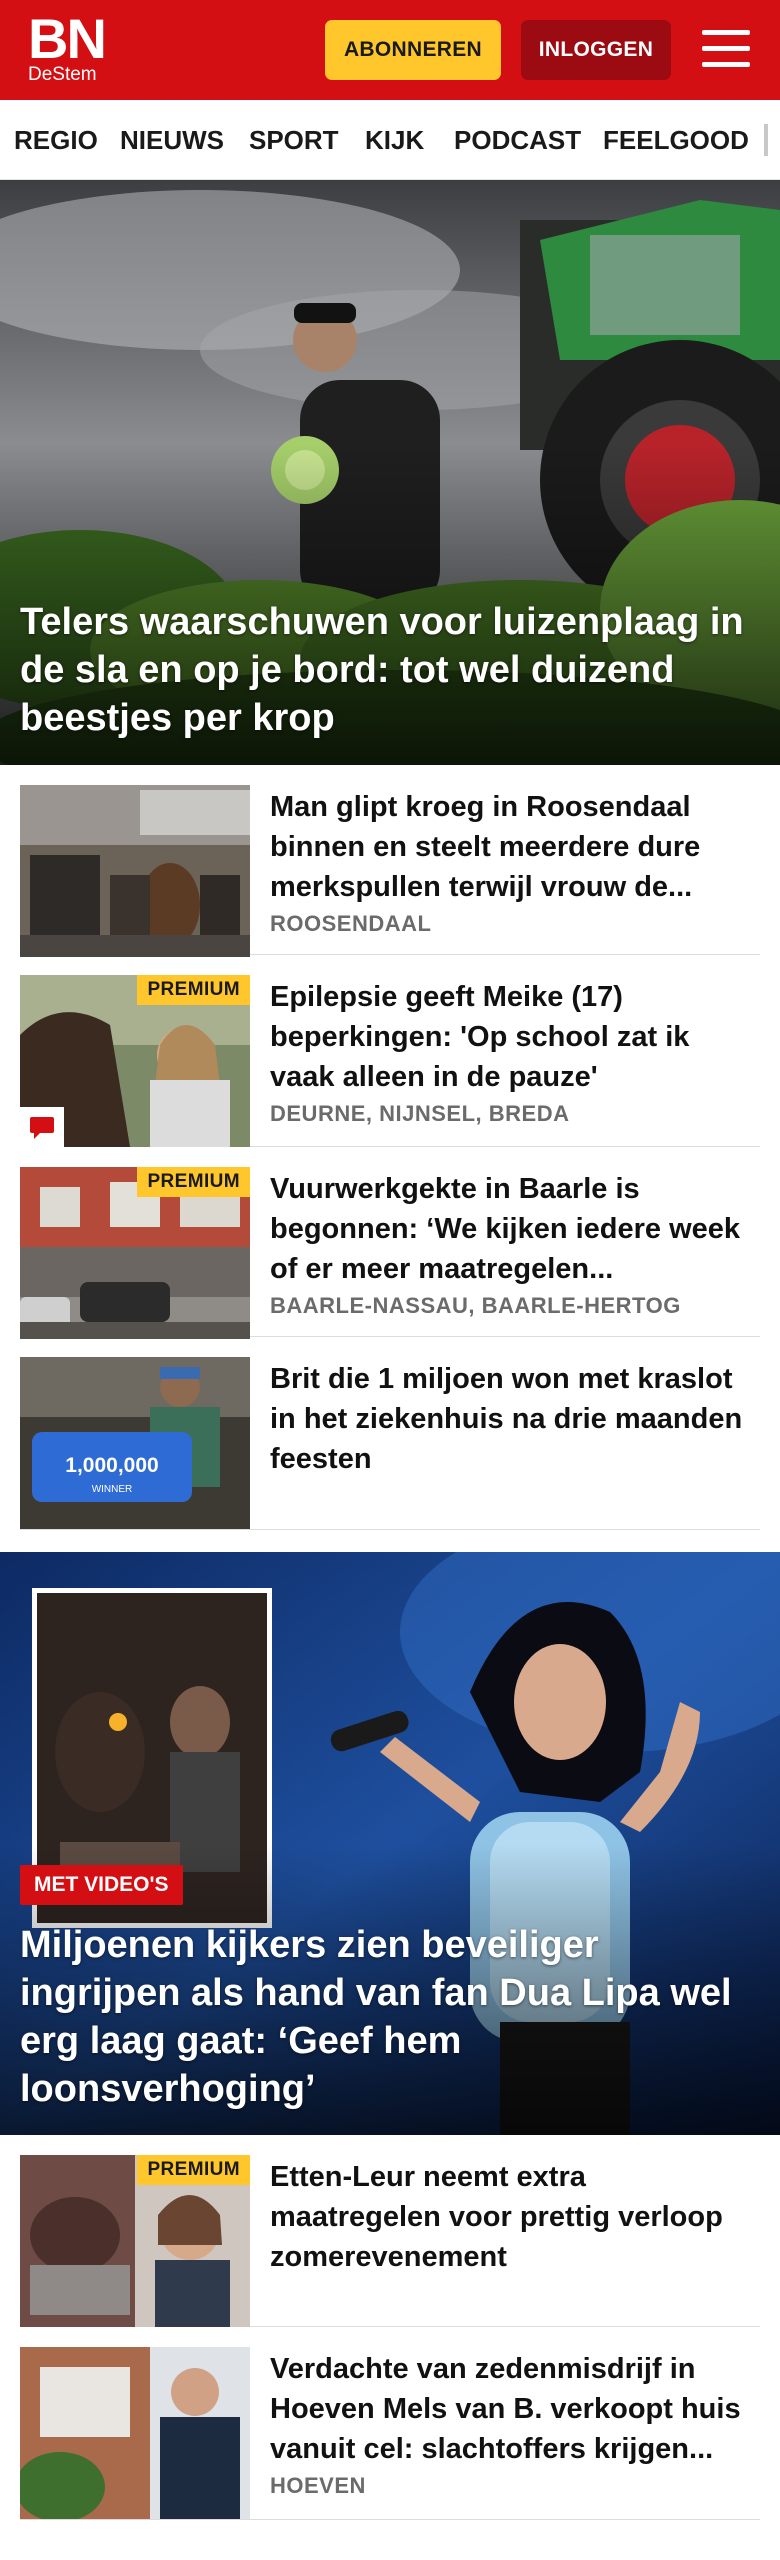 The height and width of the screenshot is (2560, 780). I want to click on section-nav: REGIO NIEUWS SPORT KIJK PODCAST FEELGOOD, so click(390, 140).